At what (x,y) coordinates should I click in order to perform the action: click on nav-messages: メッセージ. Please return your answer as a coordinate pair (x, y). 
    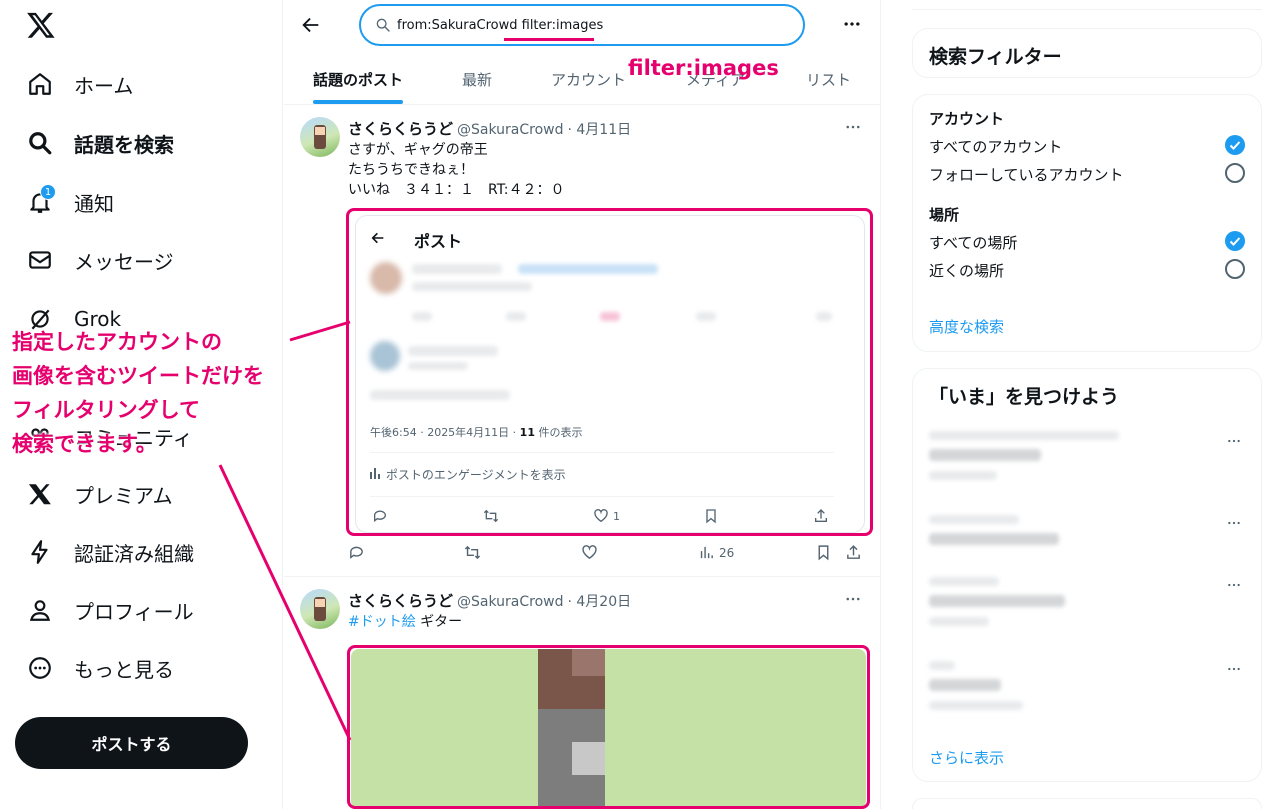
    Looking at the image, I should click on (100, 260).